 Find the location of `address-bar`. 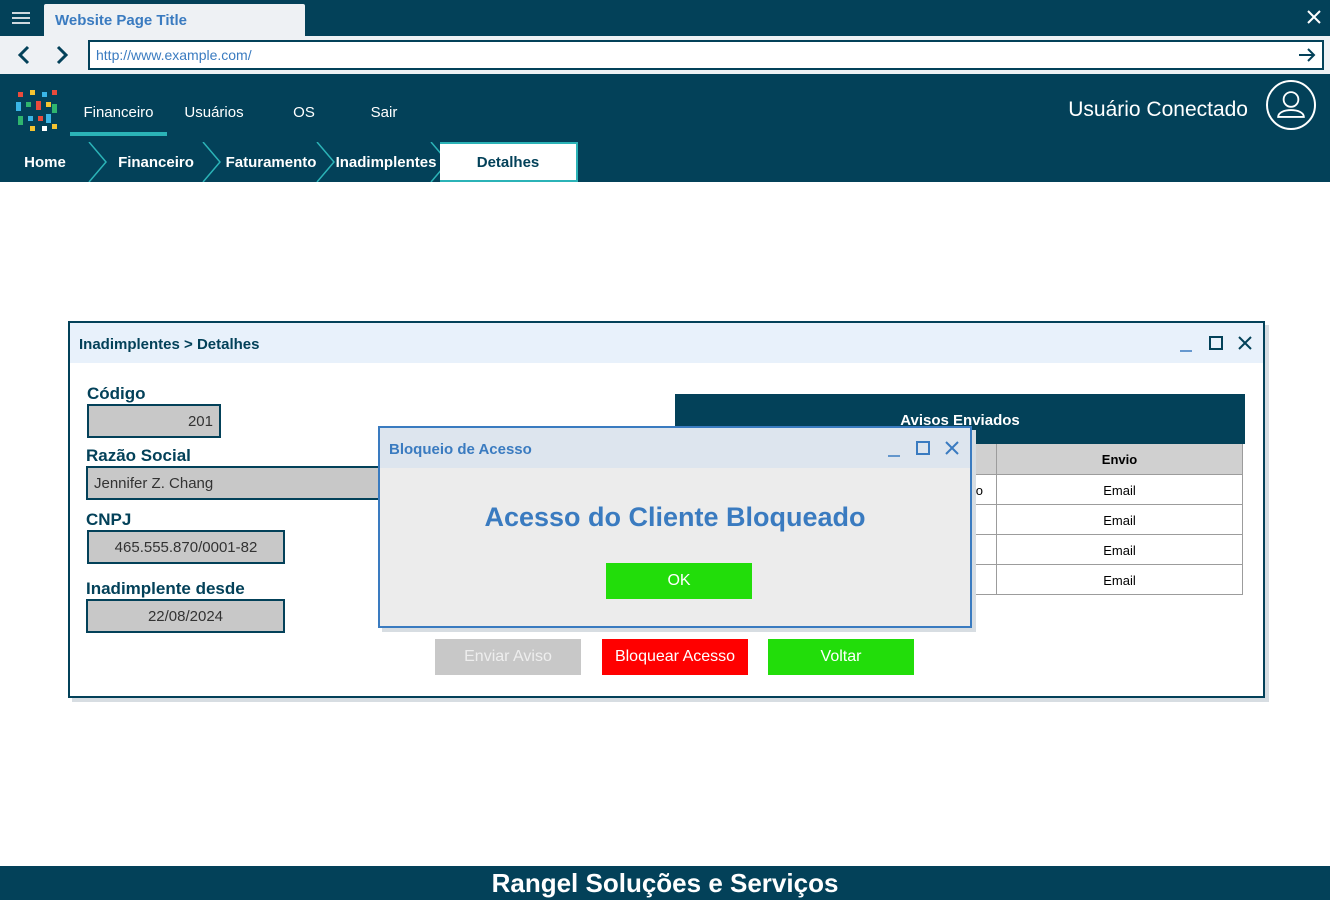

address-bar is located at coordinates (665, 55).